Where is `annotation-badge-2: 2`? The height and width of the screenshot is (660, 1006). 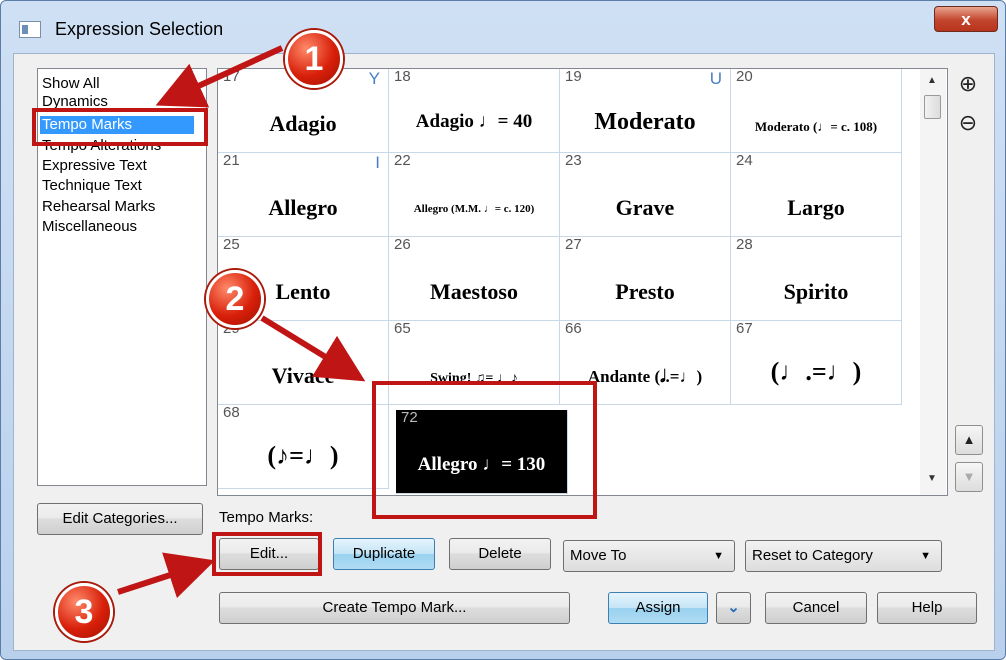 annotation-badge-2: 2 is located at coordinates (235, 299).